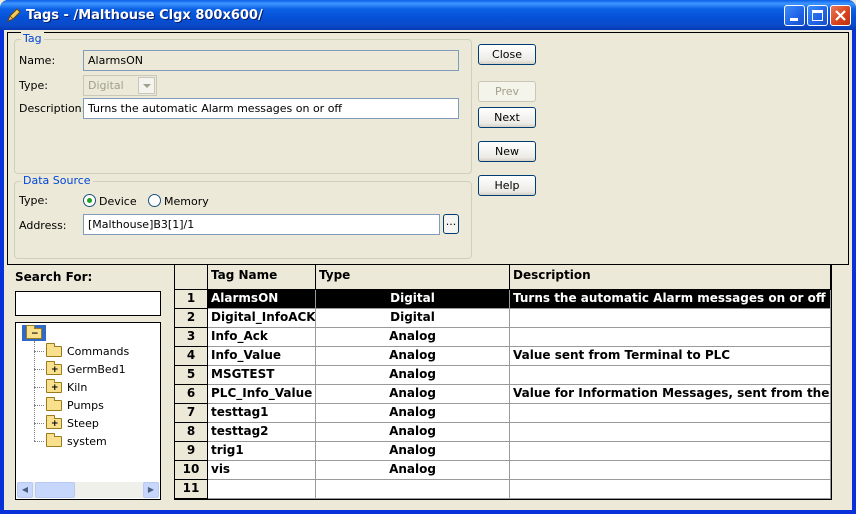 Image resolution: width=856 pixels, height=514 pixels. Describe the element at coordinates (191, 432) in the screenshot. I see `row-number: 8` at that location.